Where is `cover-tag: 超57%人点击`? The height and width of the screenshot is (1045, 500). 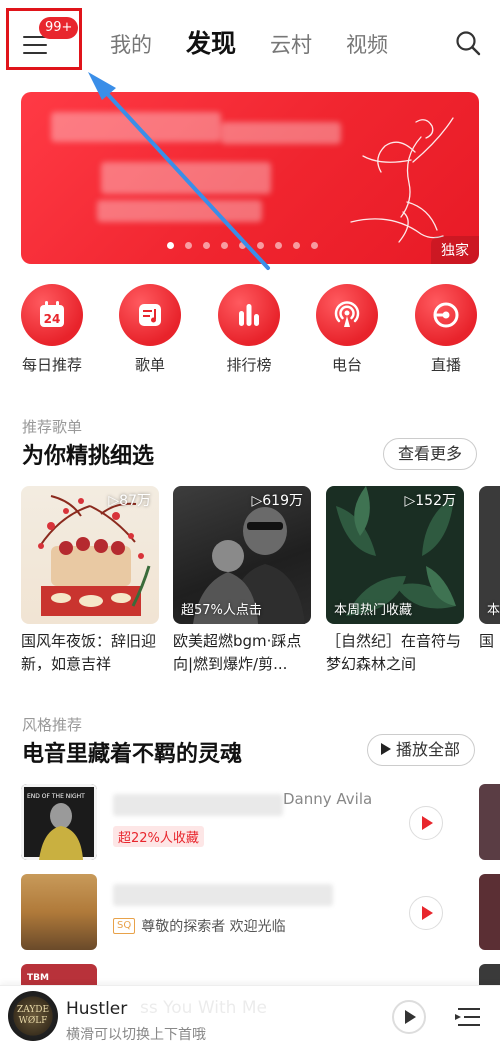
cover-tag: 超57%人点击 is located at coordinates (221, 610).